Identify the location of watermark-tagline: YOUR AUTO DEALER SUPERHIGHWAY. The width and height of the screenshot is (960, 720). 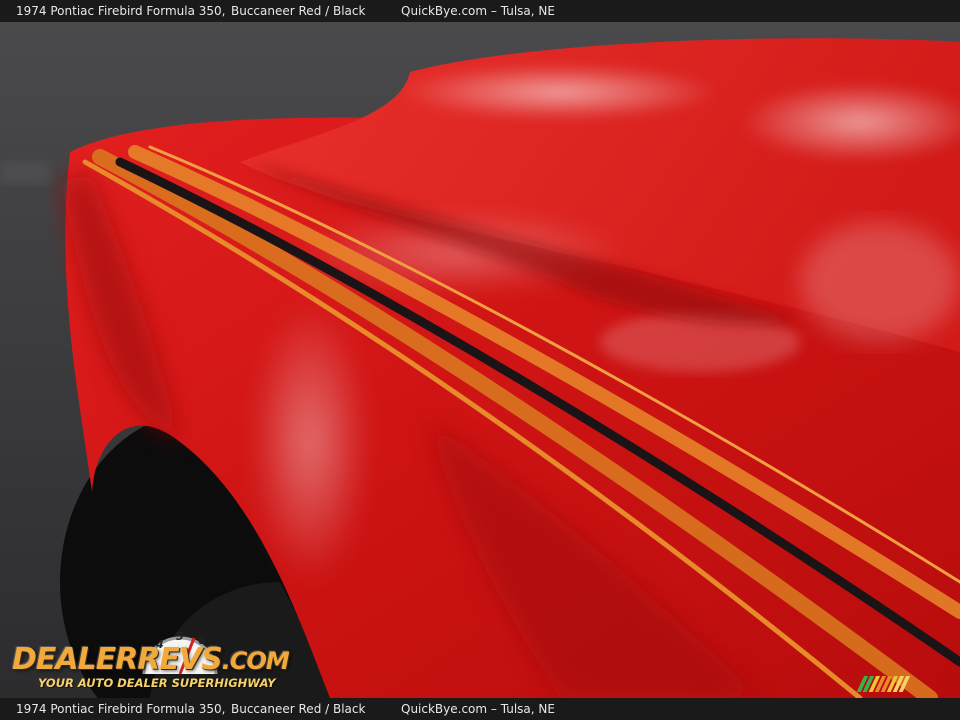
(157, 683).